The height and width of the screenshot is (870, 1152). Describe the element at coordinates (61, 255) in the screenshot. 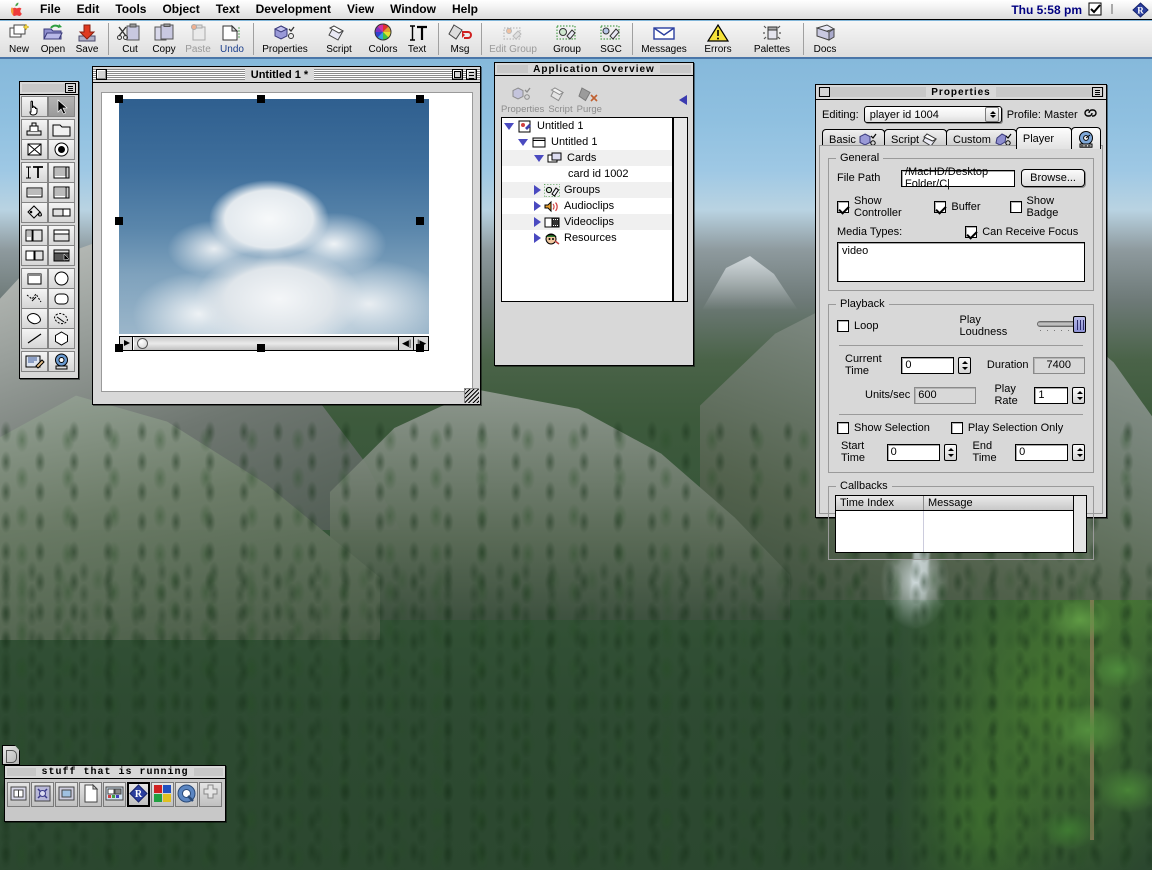

I see `tool-window-tool` at that location.